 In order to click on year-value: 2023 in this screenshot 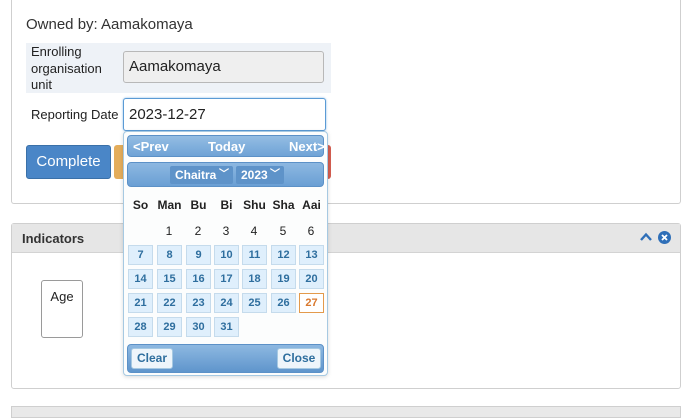, I will do `click(254, 175)`.